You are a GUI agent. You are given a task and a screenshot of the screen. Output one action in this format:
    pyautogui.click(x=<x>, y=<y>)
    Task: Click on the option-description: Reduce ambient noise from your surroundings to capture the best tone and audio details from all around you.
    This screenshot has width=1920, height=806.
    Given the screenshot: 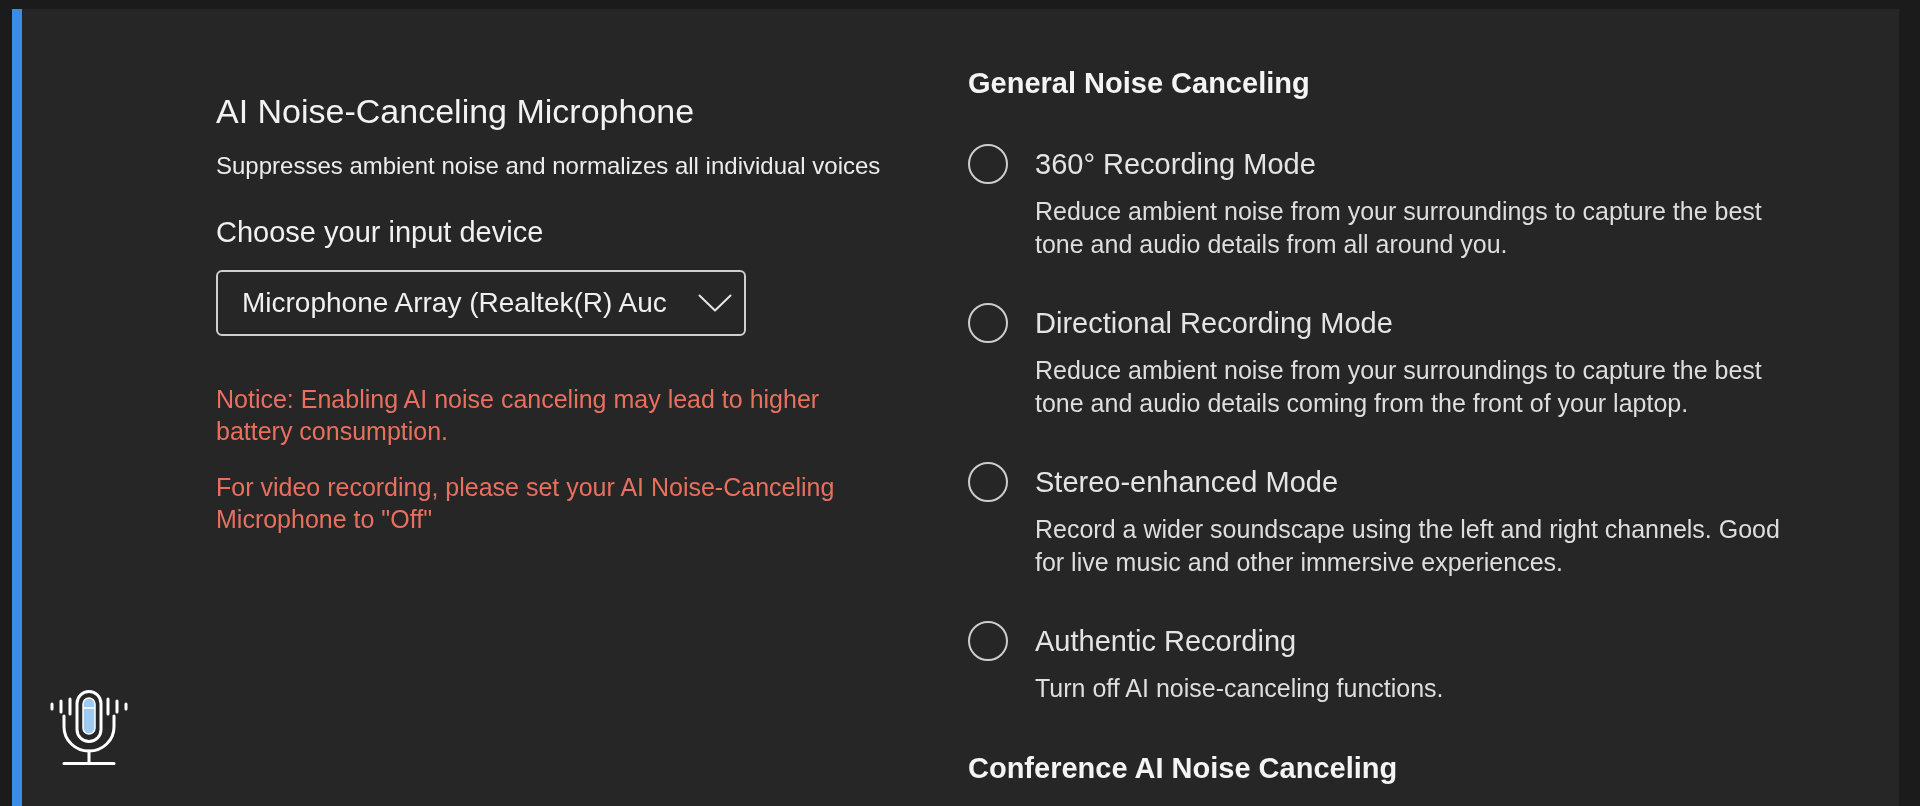 What is the action you would take?
    pyautogui.click(x=1399, y=228)
    